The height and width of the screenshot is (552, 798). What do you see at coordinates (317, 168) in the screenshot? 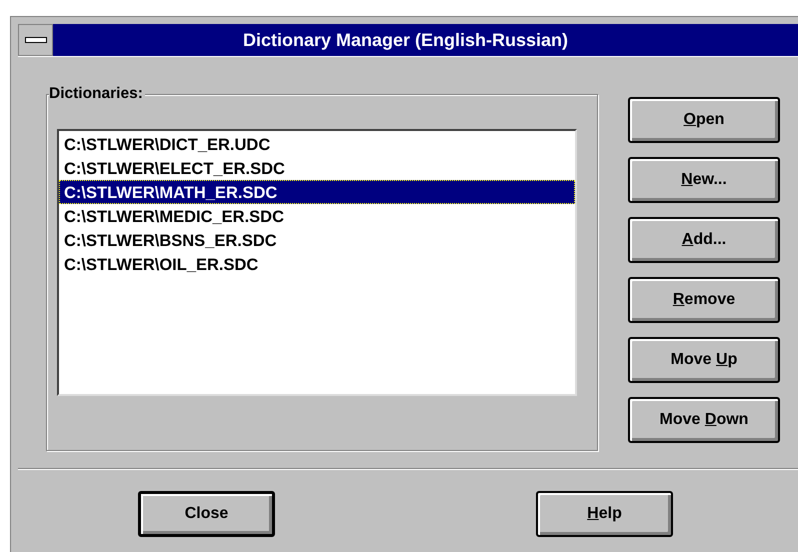
I see `list-item: C:\STLWER\ELECT_ER.SDC` at bounding box center [317, 168].